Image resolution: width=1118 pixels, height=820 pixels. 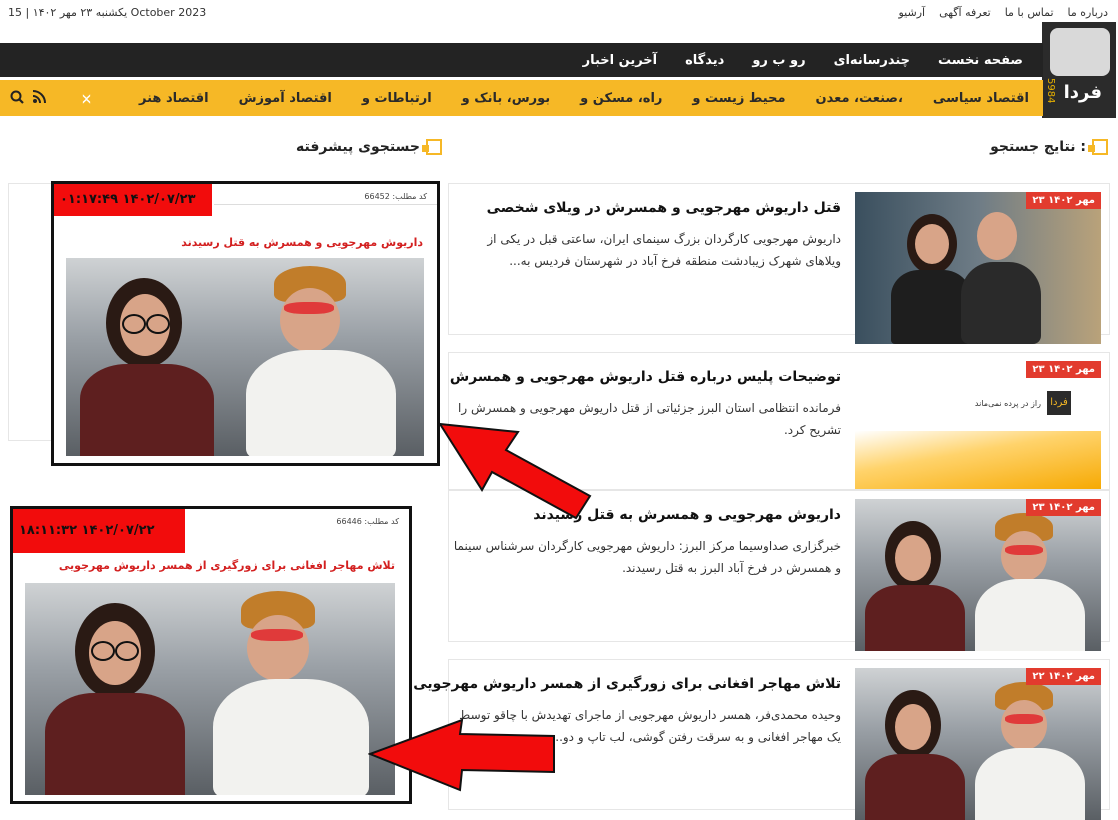 I want to click on date-badge: ۲۲ مهر ۱۴۰۲, so click(x=1063, y=676).